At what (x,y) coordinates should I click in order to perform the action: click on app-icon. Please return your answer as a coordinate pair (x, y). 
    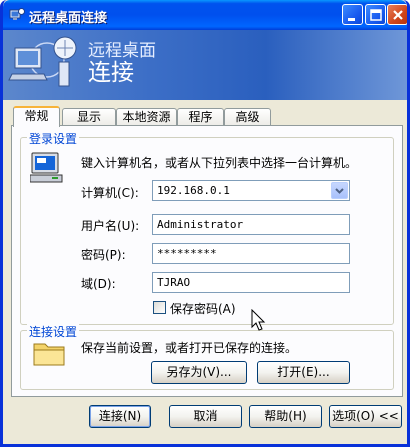
    Looking at the image, I should click on (17, 14).